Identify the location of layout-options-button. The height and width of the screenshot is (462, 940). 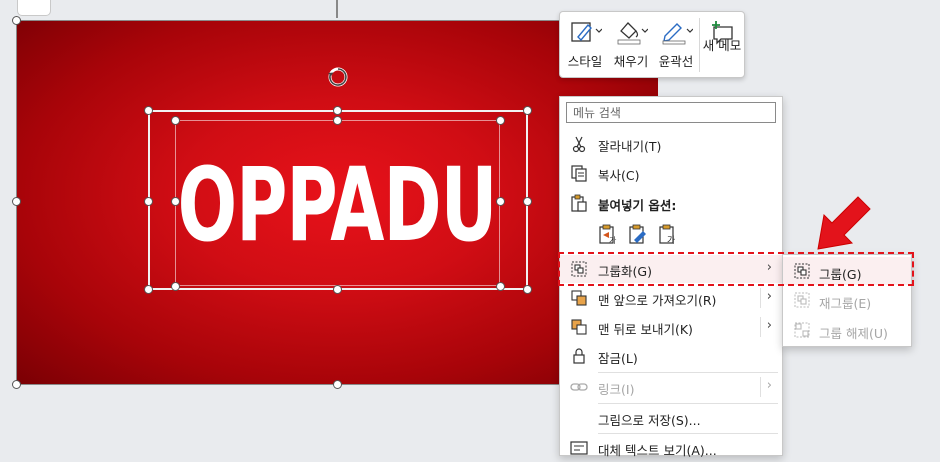
(34, 8).